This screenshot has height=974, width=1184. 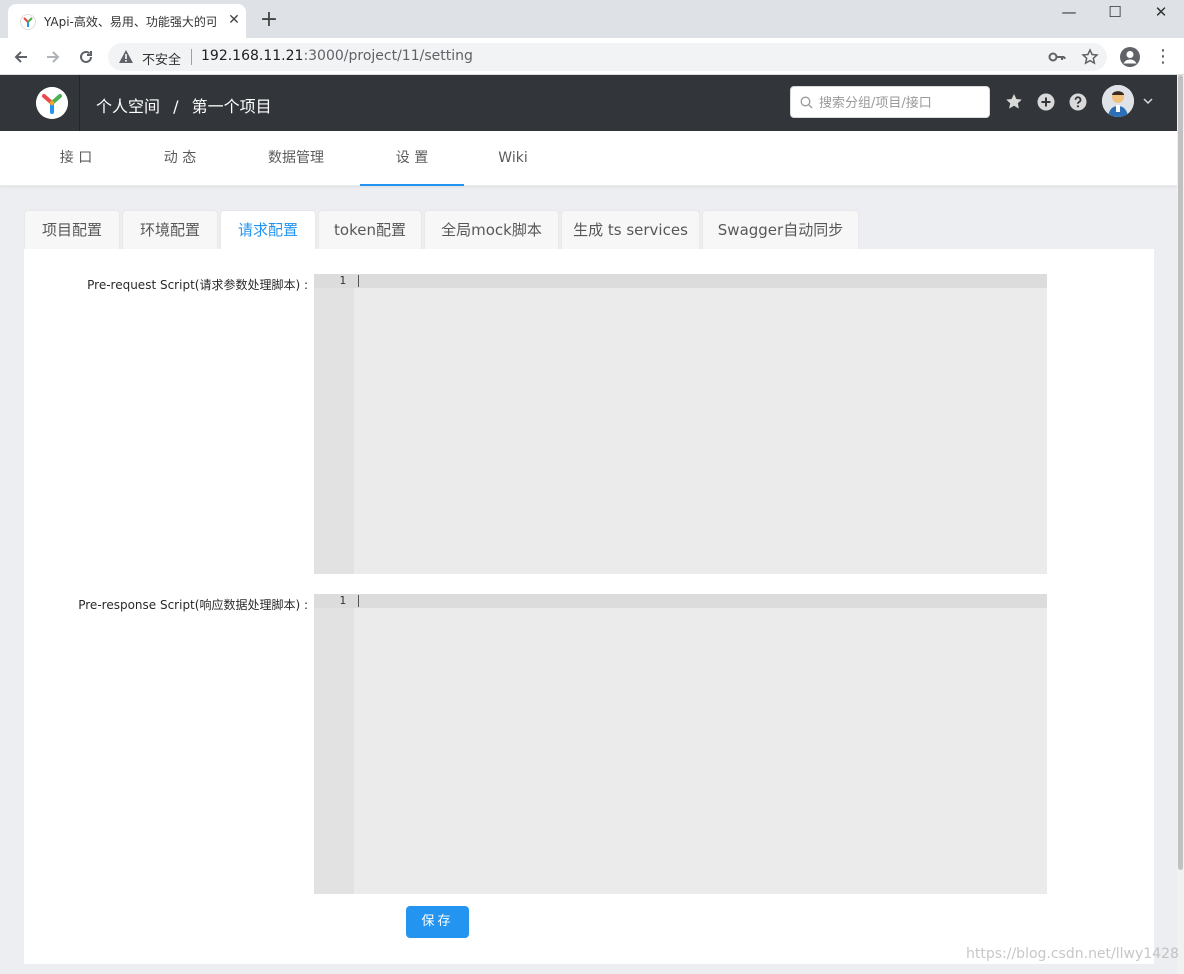 What do you see at coordinates (252, 56) in the screenshot?
I see `url-host: 192.168.11.21` at bounding box center [252, 56].